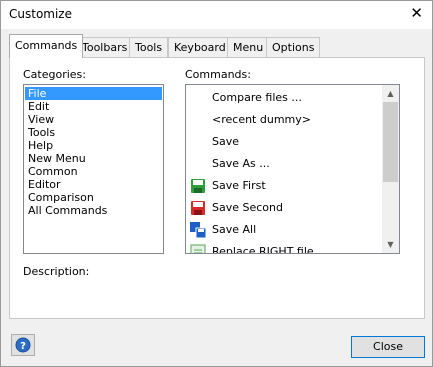 The image size is (433, 367). What do you see at coordinates (93, 158) in the screenshot?
I see `category-item-new-menu: New Menu` at bounding box center [93, 158].